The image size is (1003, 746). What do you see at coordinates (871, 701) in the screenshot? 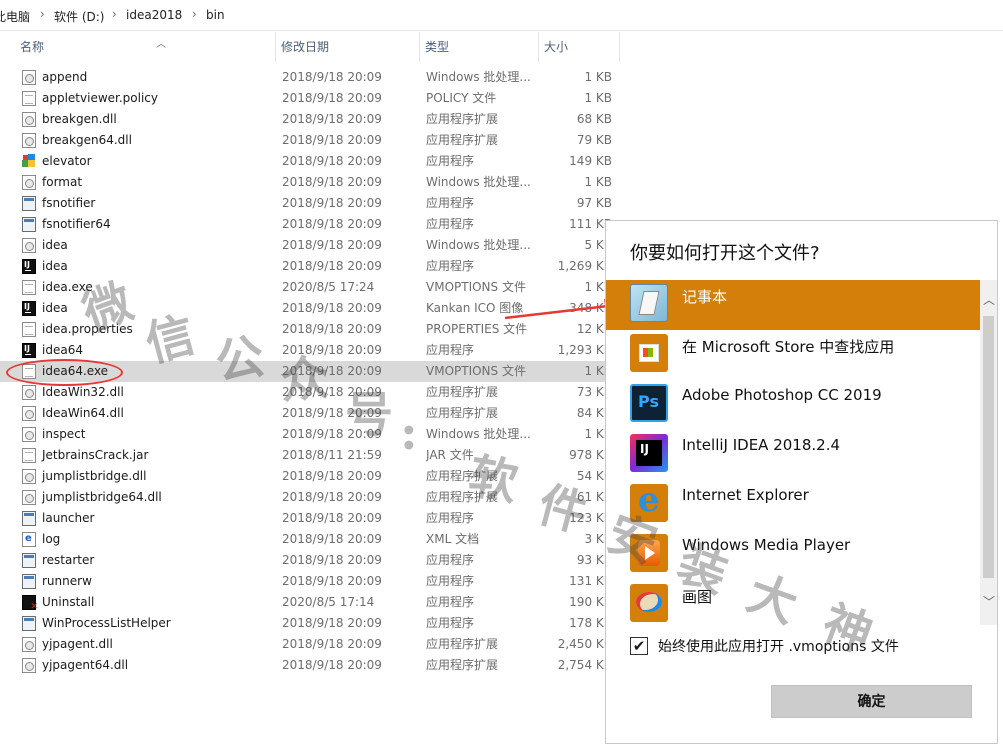
I see `ok-button: 确定` at bounding box center [871, 701].